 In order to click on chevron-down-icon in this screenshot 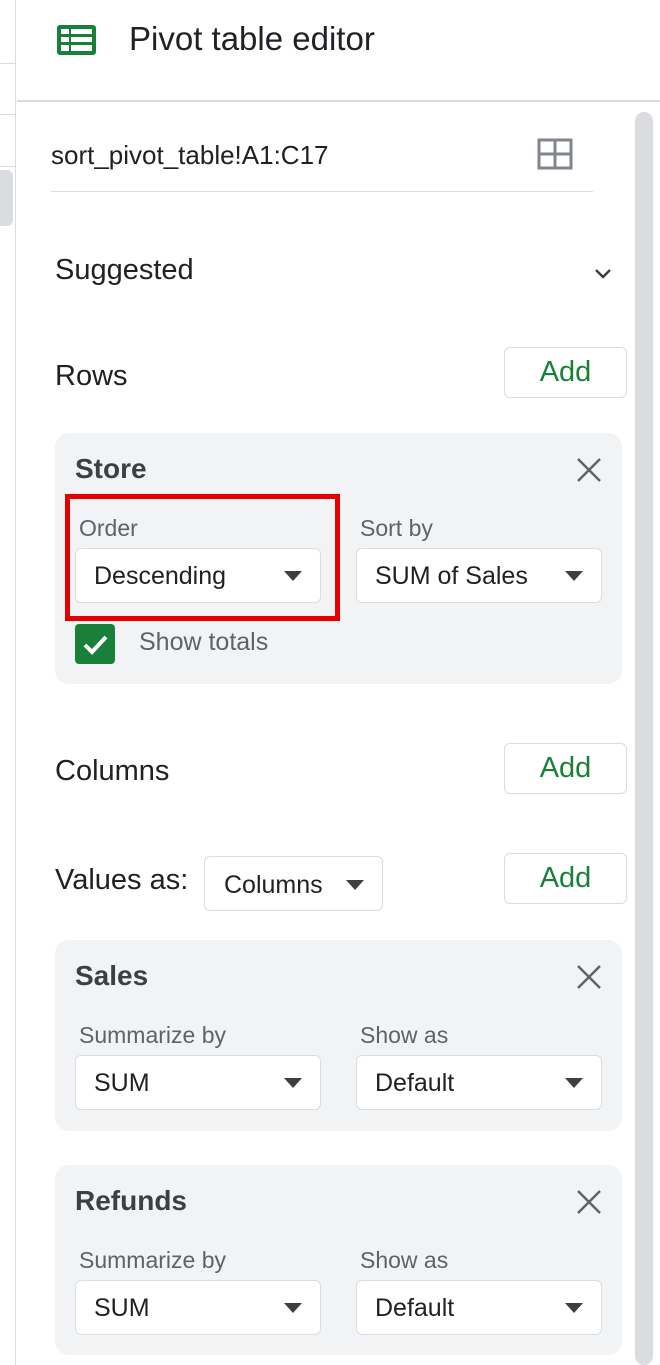, I will do `click(603, 274)`.